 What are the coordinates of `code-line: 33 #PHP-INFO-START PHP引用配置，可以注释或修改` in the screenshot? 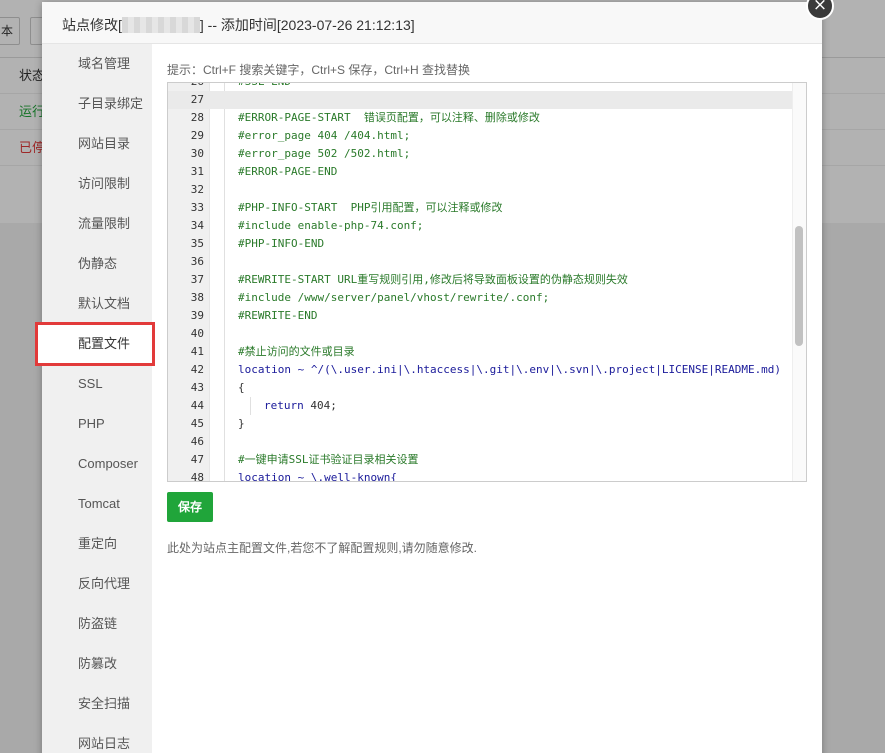 It's located at (487, 208).